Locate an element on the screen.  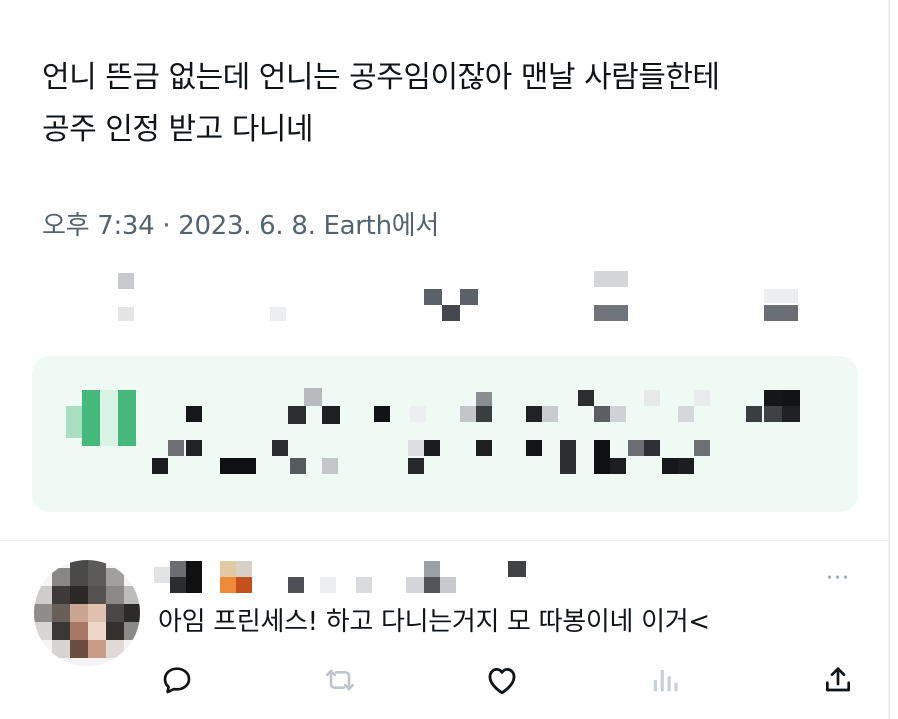
reply-icon is located at coordinates (177, 680).